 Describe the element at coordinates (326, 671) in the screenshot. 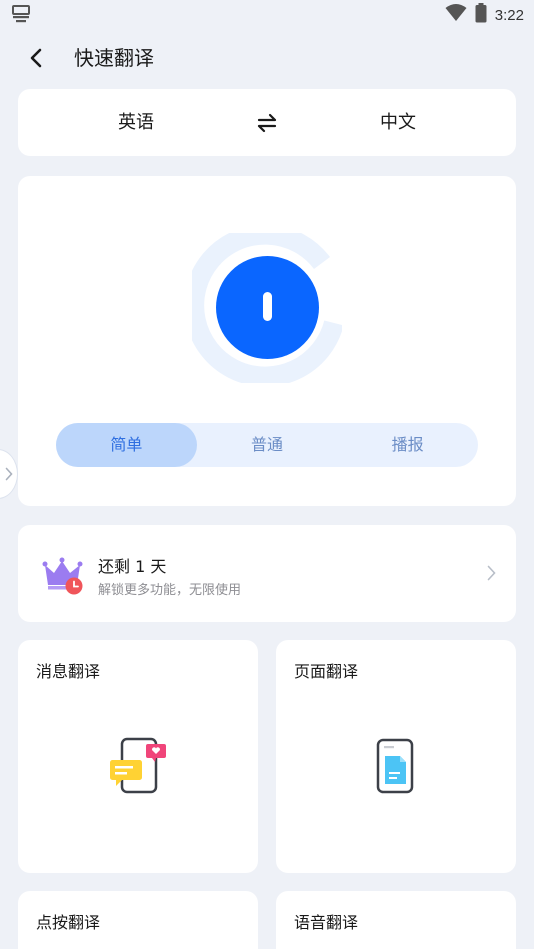

I see `tile-title: 页面翻译` at that location.